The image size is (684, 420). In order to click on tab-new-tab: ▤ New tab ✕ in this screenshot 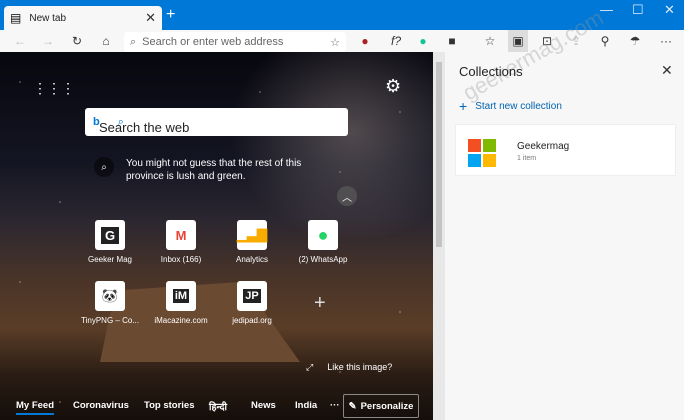, I will do `click(83, 18)`.